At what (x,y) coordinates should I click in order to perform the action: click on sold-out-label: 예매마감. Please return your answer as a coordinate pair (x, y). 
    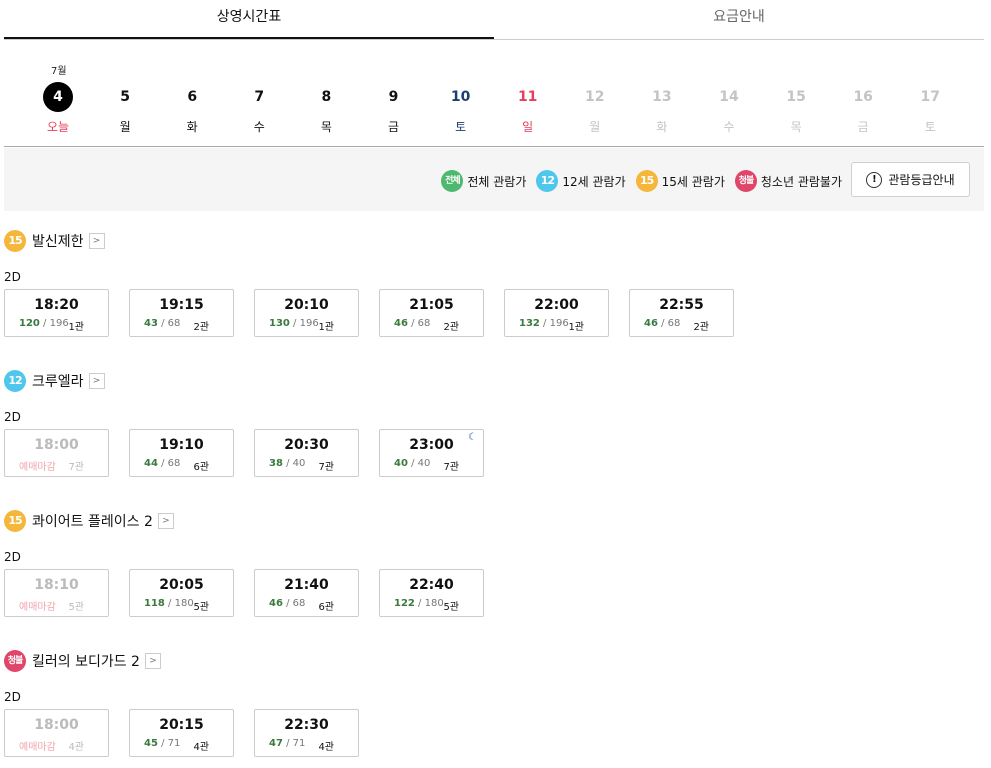
    Looking at the image, I should click on (37, 747).